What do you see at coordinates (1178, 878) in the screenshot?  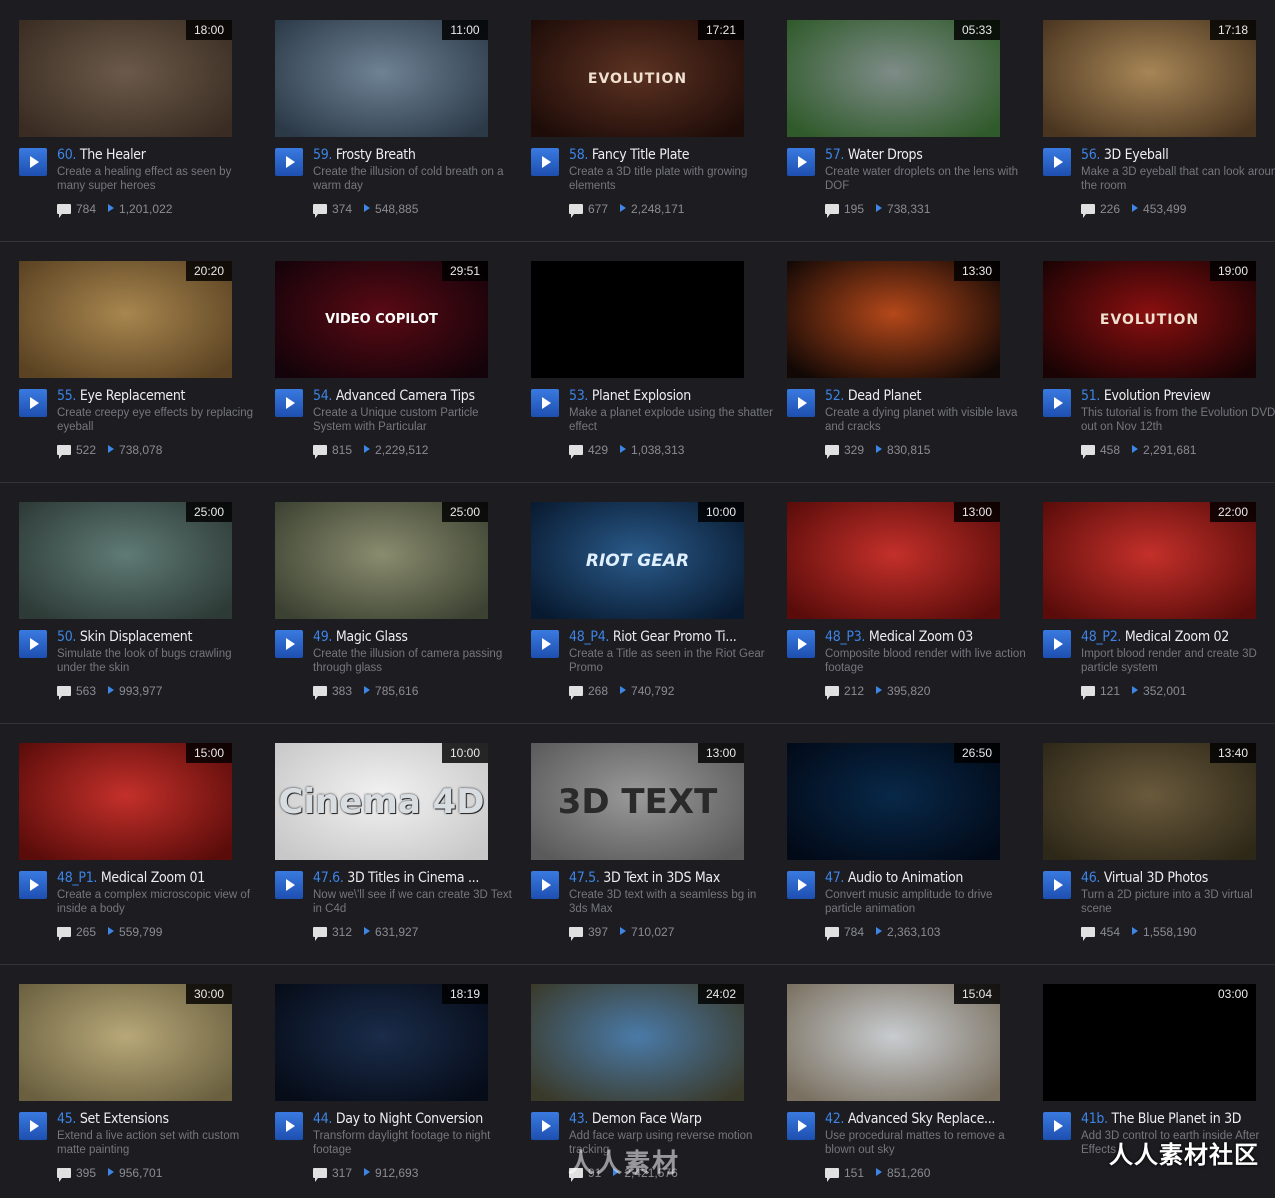 I see `video-title-link: 46. Virtual 3D Photos` at bounding box center [1178, 878].